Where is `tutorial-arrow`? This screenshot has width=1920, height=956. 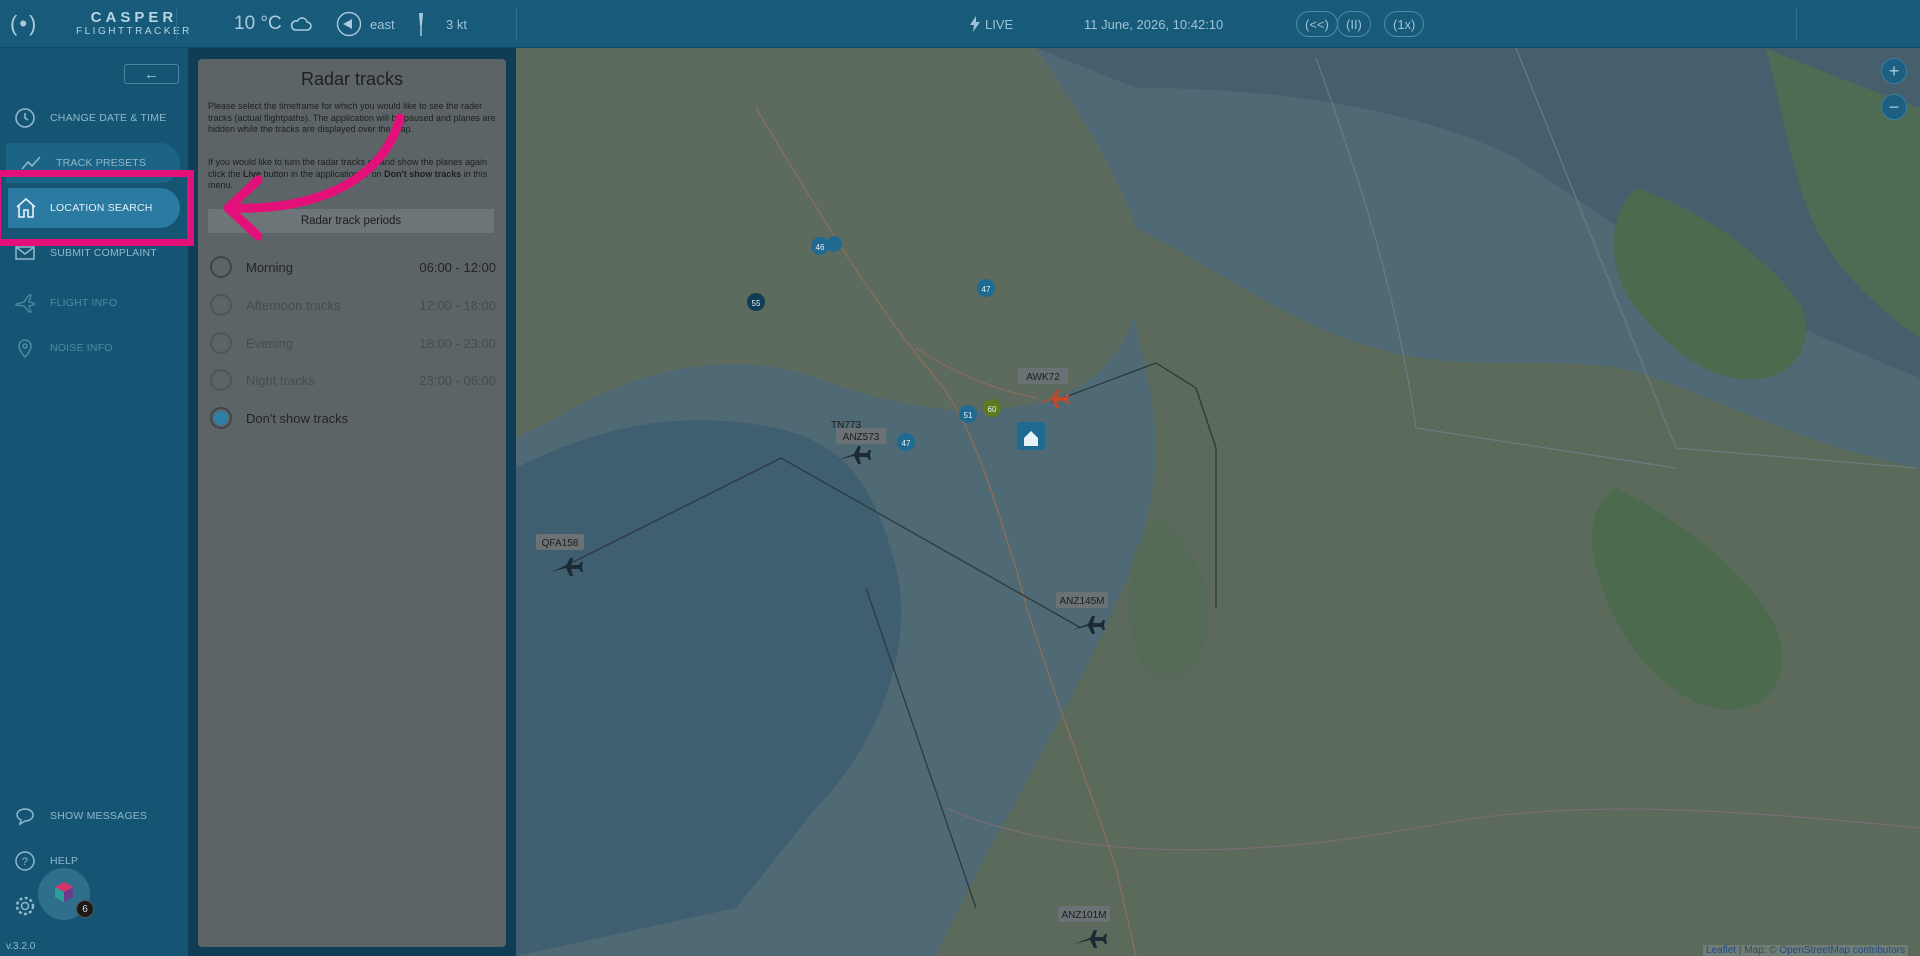
tutorial-arrow is located at coordinates (314, 177).